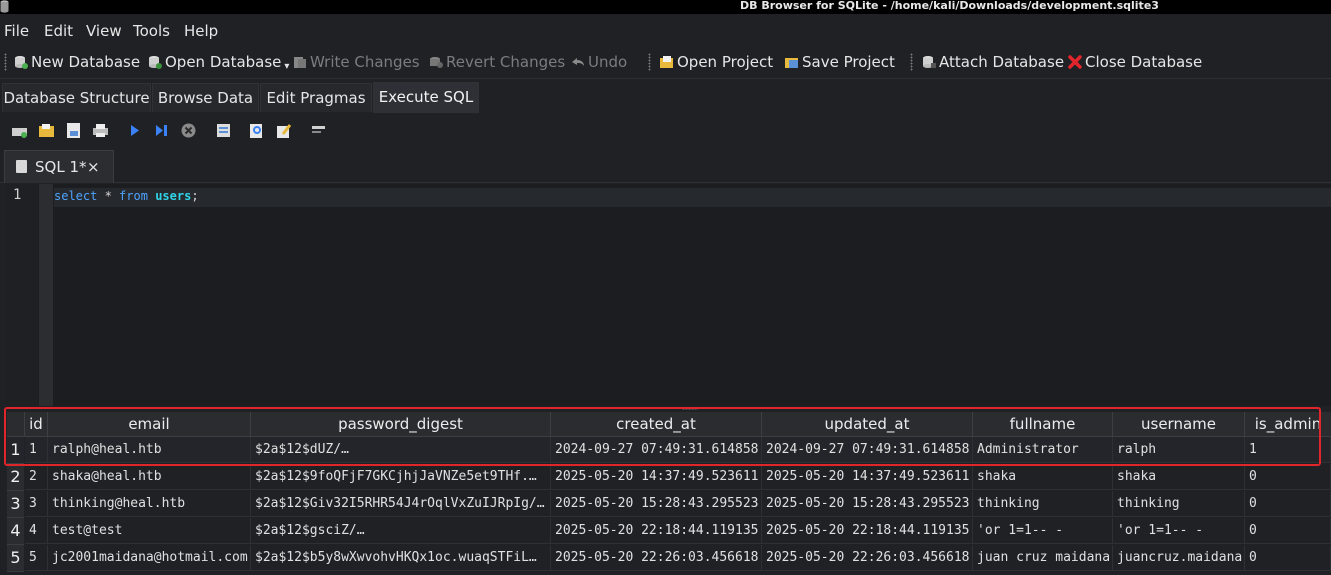 This screenshot has width=1331, height=575. Describe the element at coordinates (223, 62) in the screenshot. I see `open-database-label: Open Database` at that location.